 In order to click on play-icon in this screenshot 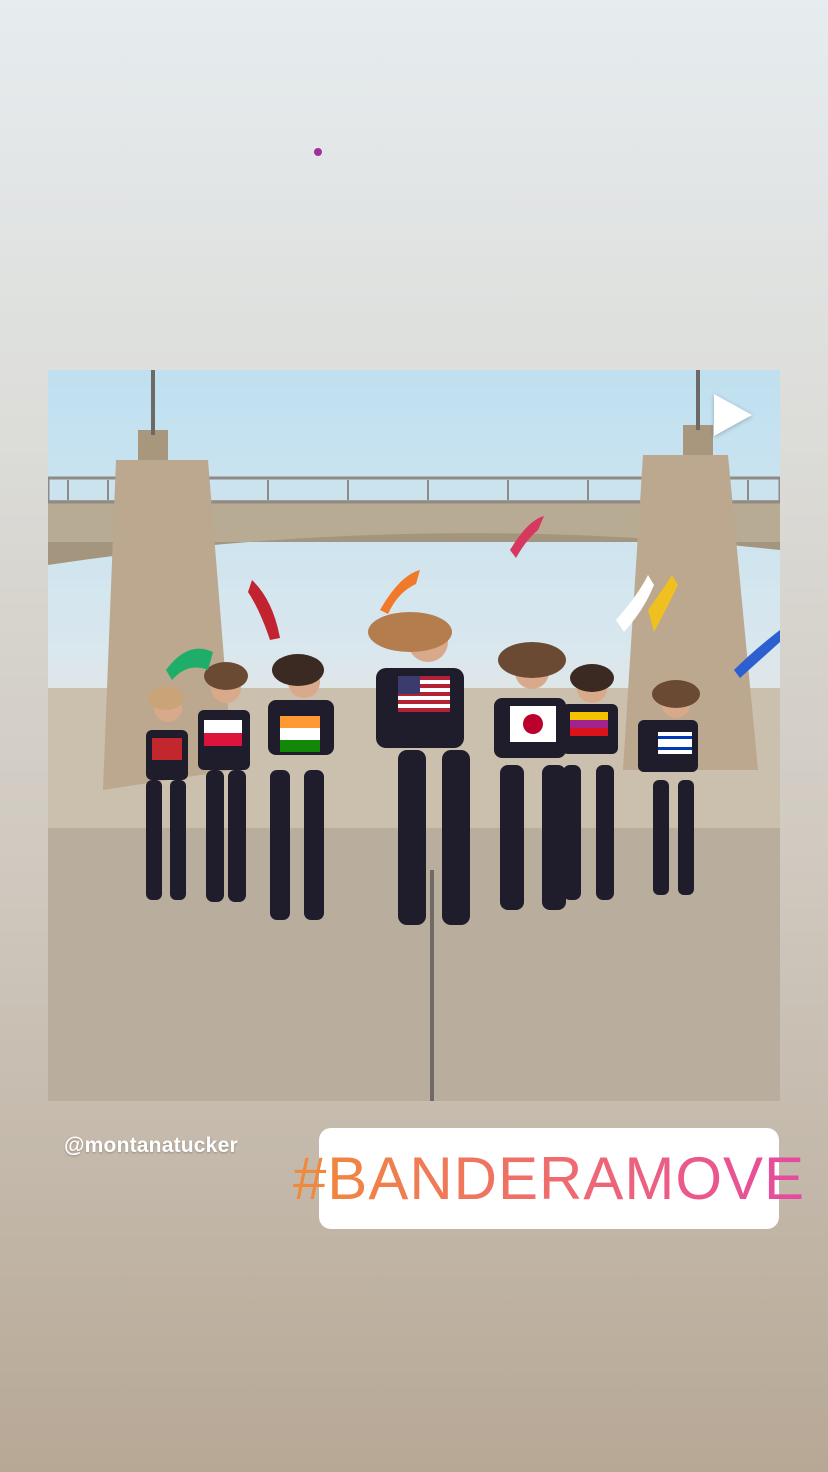, I will do `click(733, 415)`.